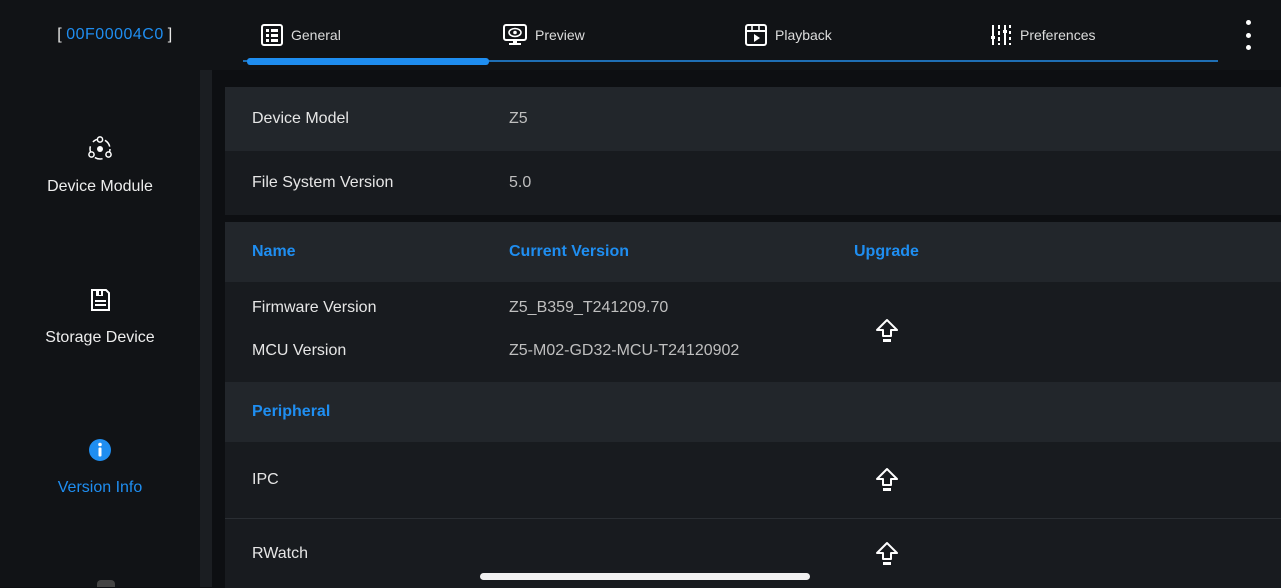  I want to click on header-current-version: Current Version, so click(569, 251).